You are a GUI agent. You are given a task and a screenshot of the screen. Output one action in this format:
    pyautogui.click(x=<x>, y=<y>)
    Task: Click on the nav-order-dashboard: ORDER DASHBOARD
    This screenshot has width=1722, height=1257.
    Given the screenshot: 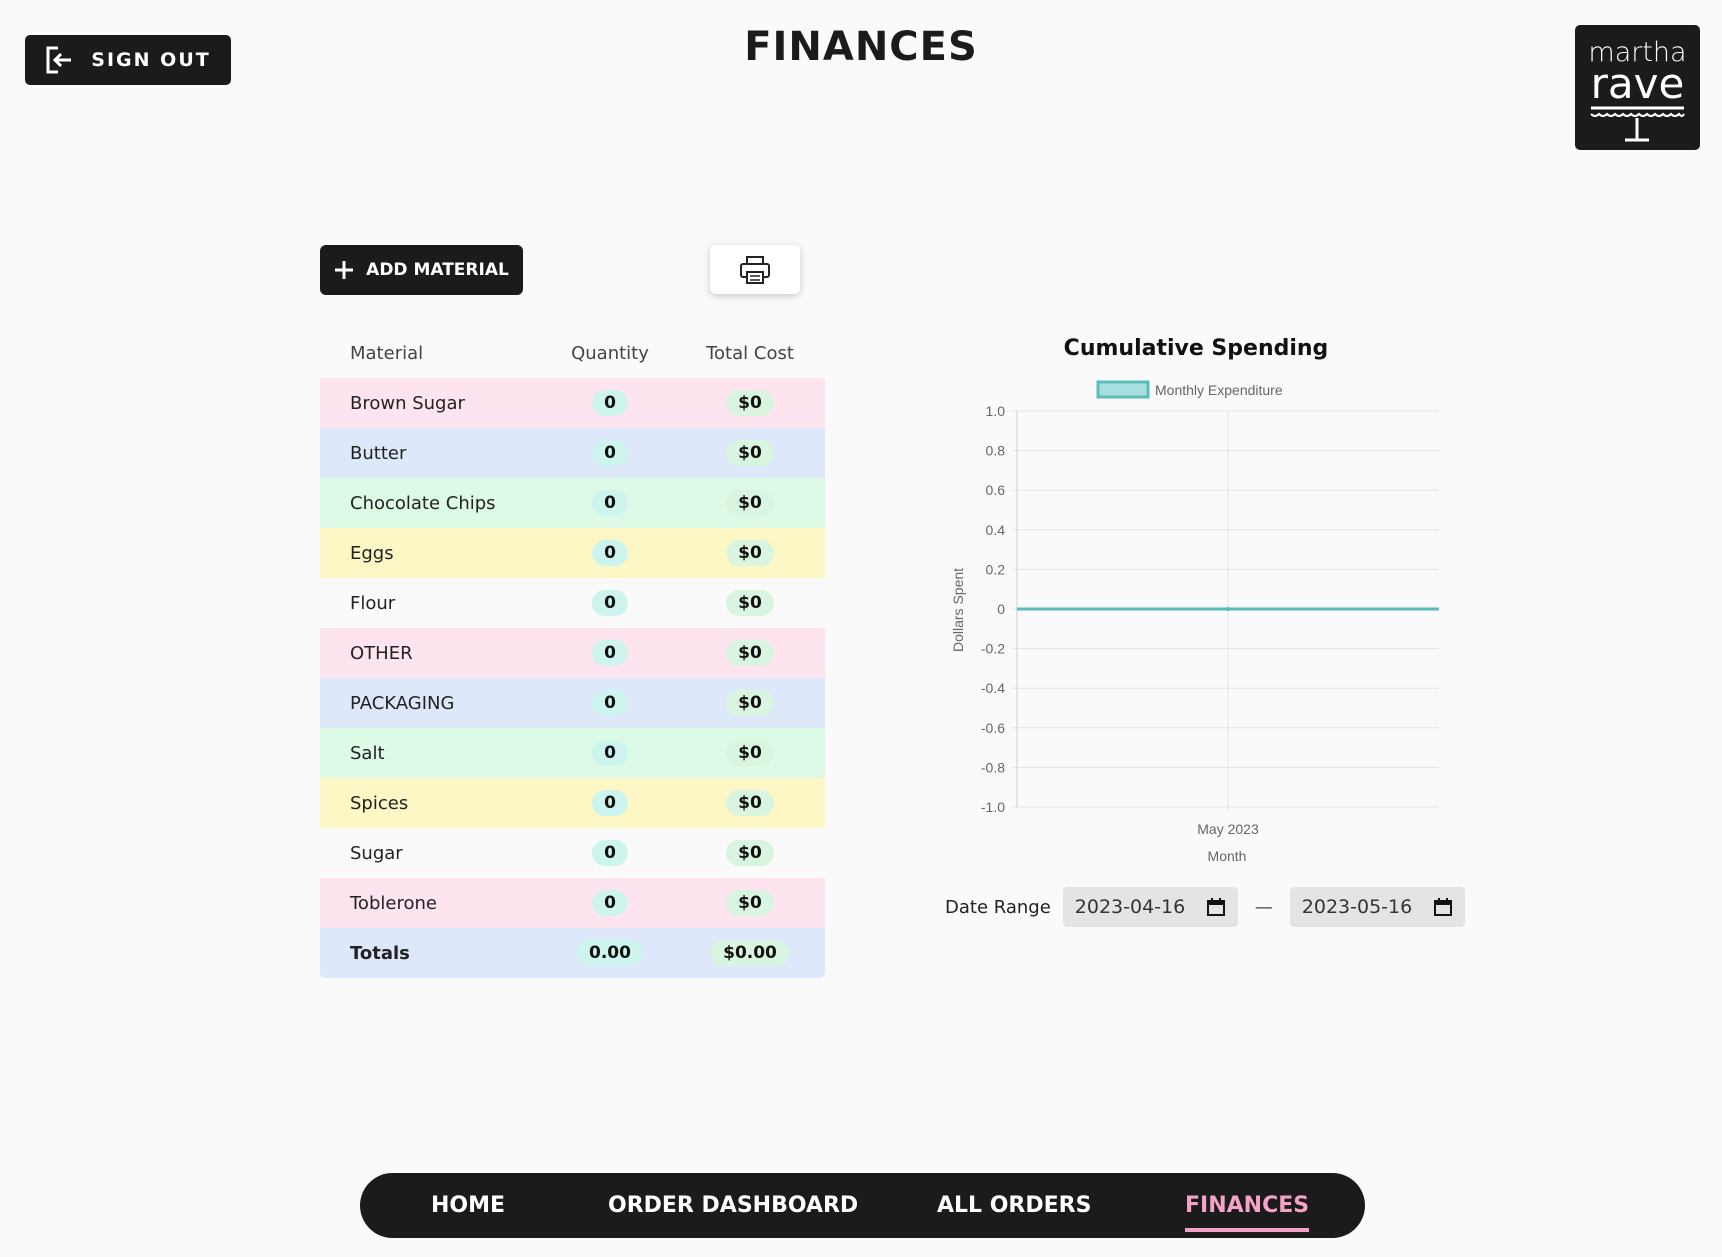 What is the action you would take?
    pyautogui.click(x=733, y=1205)
    